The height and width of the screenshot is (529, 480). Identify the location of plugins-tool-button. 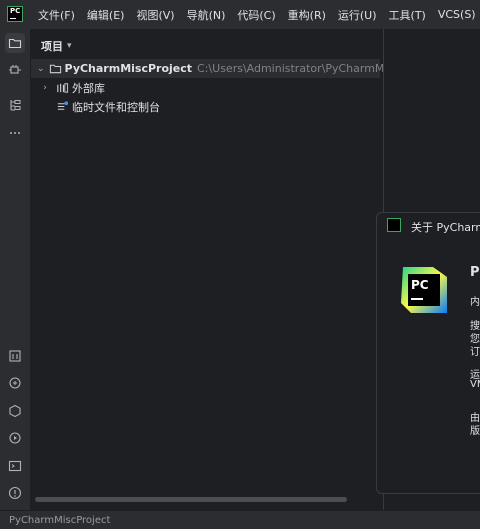
(15, 70).